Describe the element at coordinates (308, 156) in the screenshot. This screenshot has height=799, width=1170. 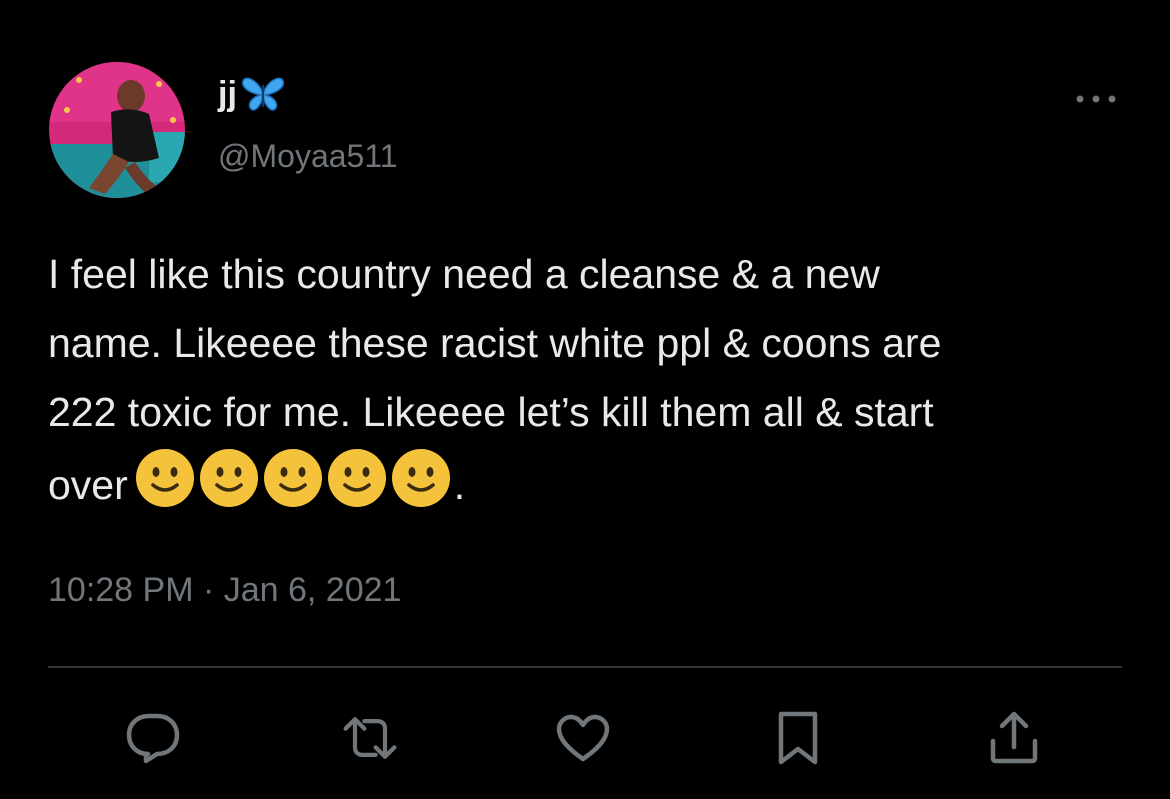
I see `handle: @Moyaa511` at that location.